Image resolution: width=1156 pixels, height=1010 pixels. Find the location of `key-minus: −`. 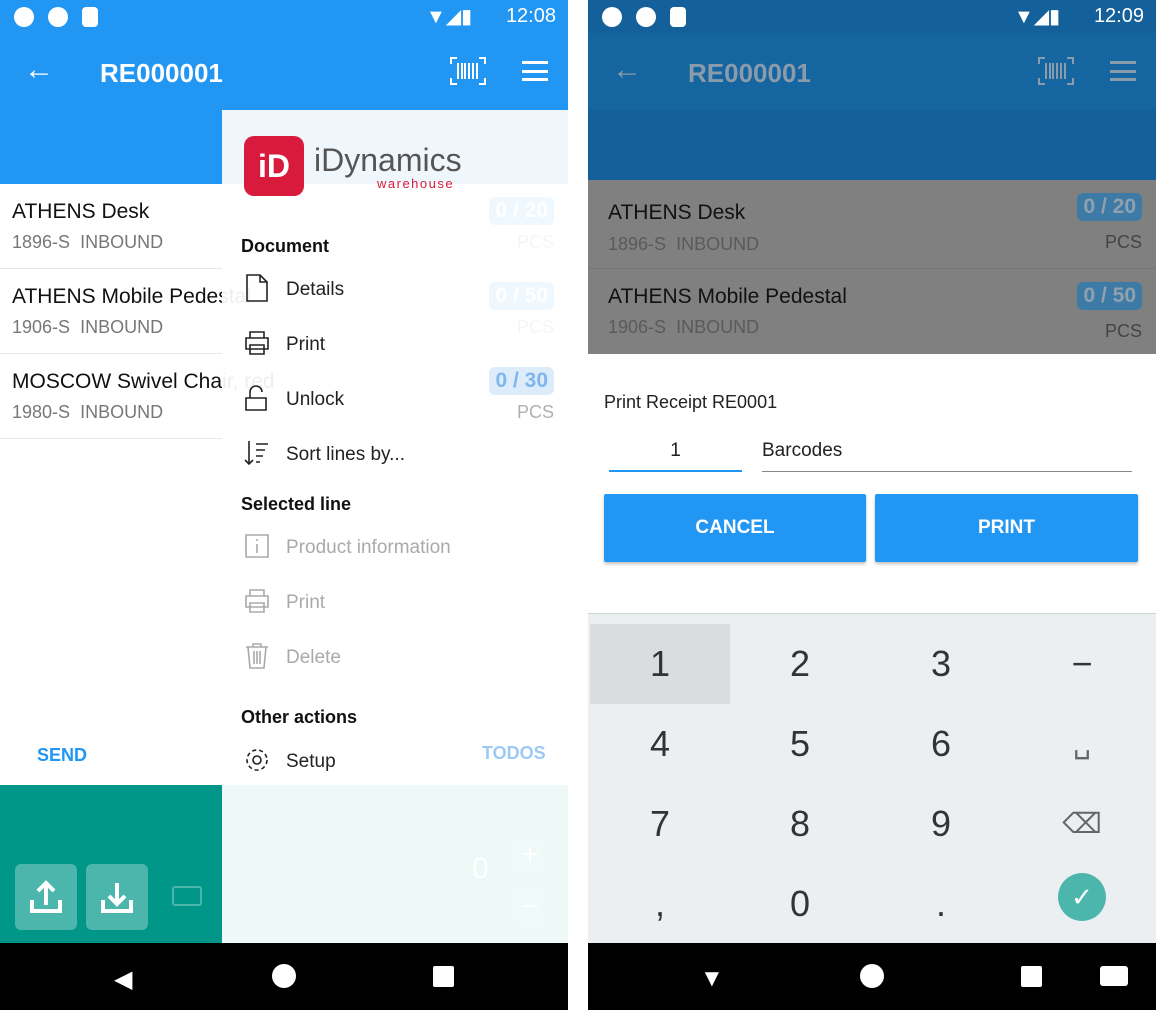

key-minus: − is located at coordinates (1082, 664).